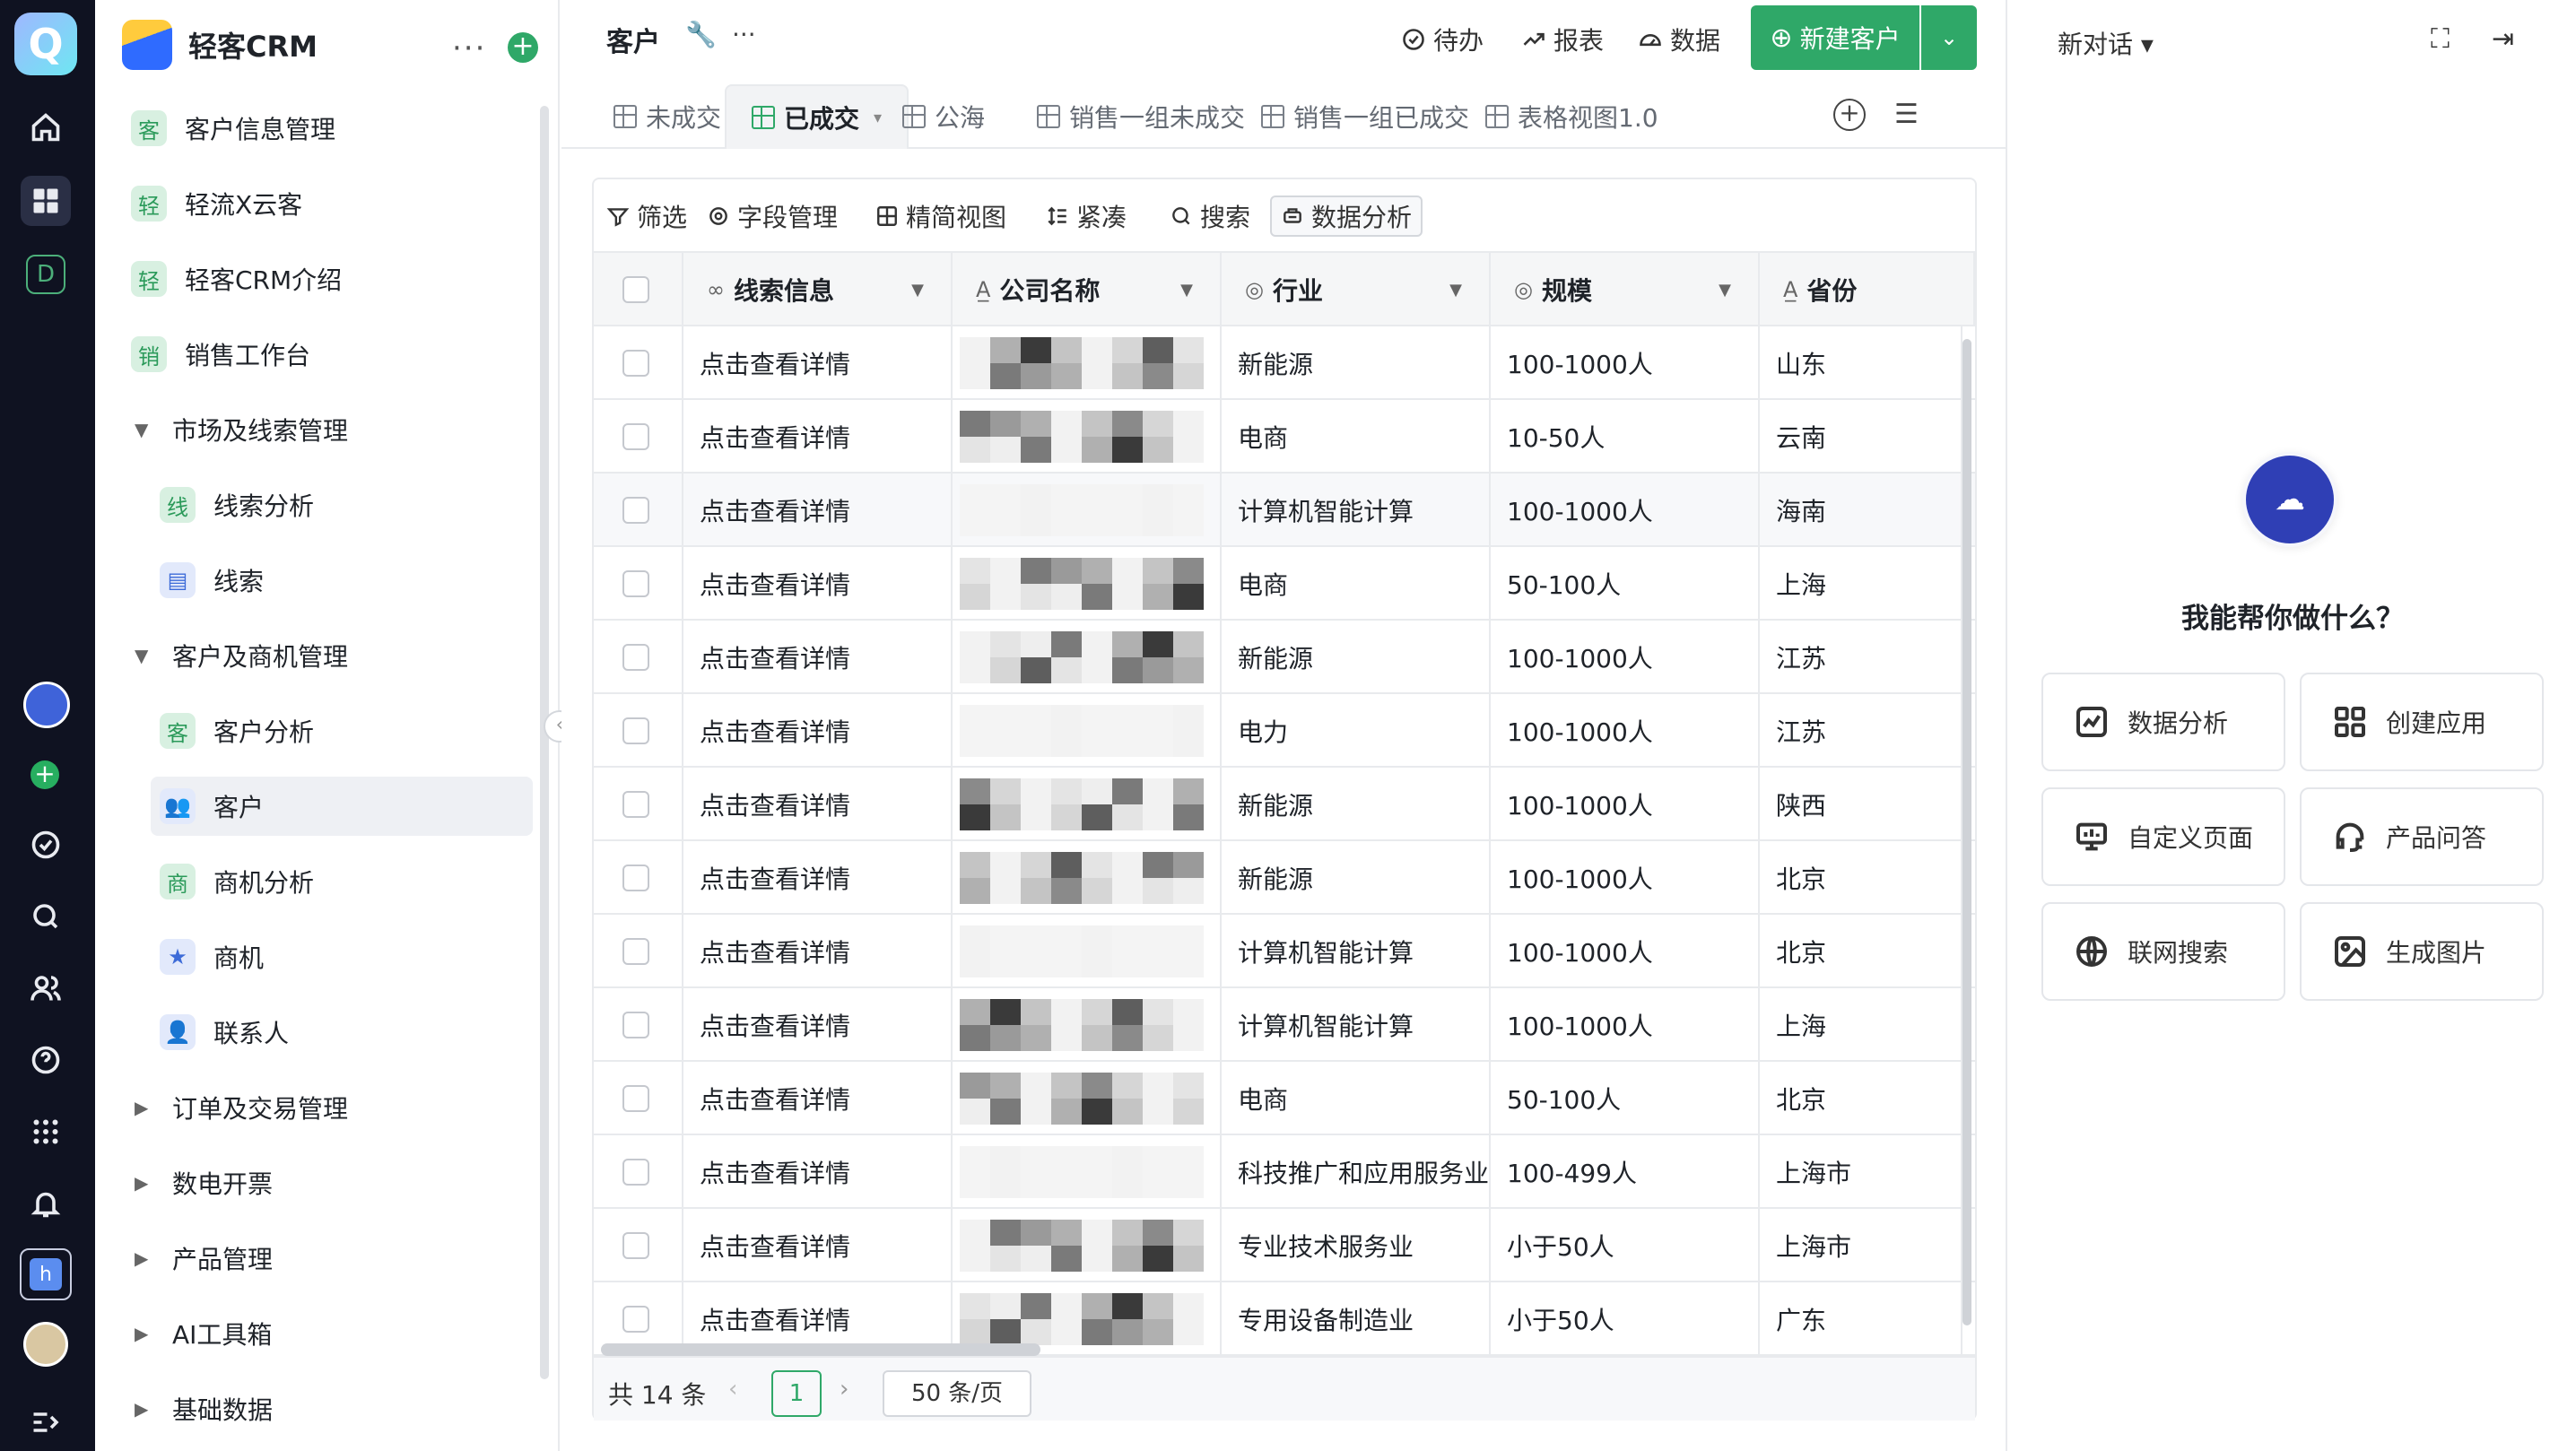 Image resolution: width=2576 pixels, height=1451 pixels. Describe the element at coordinates (1284, 1025) in the screenshot. I see `table-row: 点击查看详情 计算机智能计算 100-1000人 上海` at that location.